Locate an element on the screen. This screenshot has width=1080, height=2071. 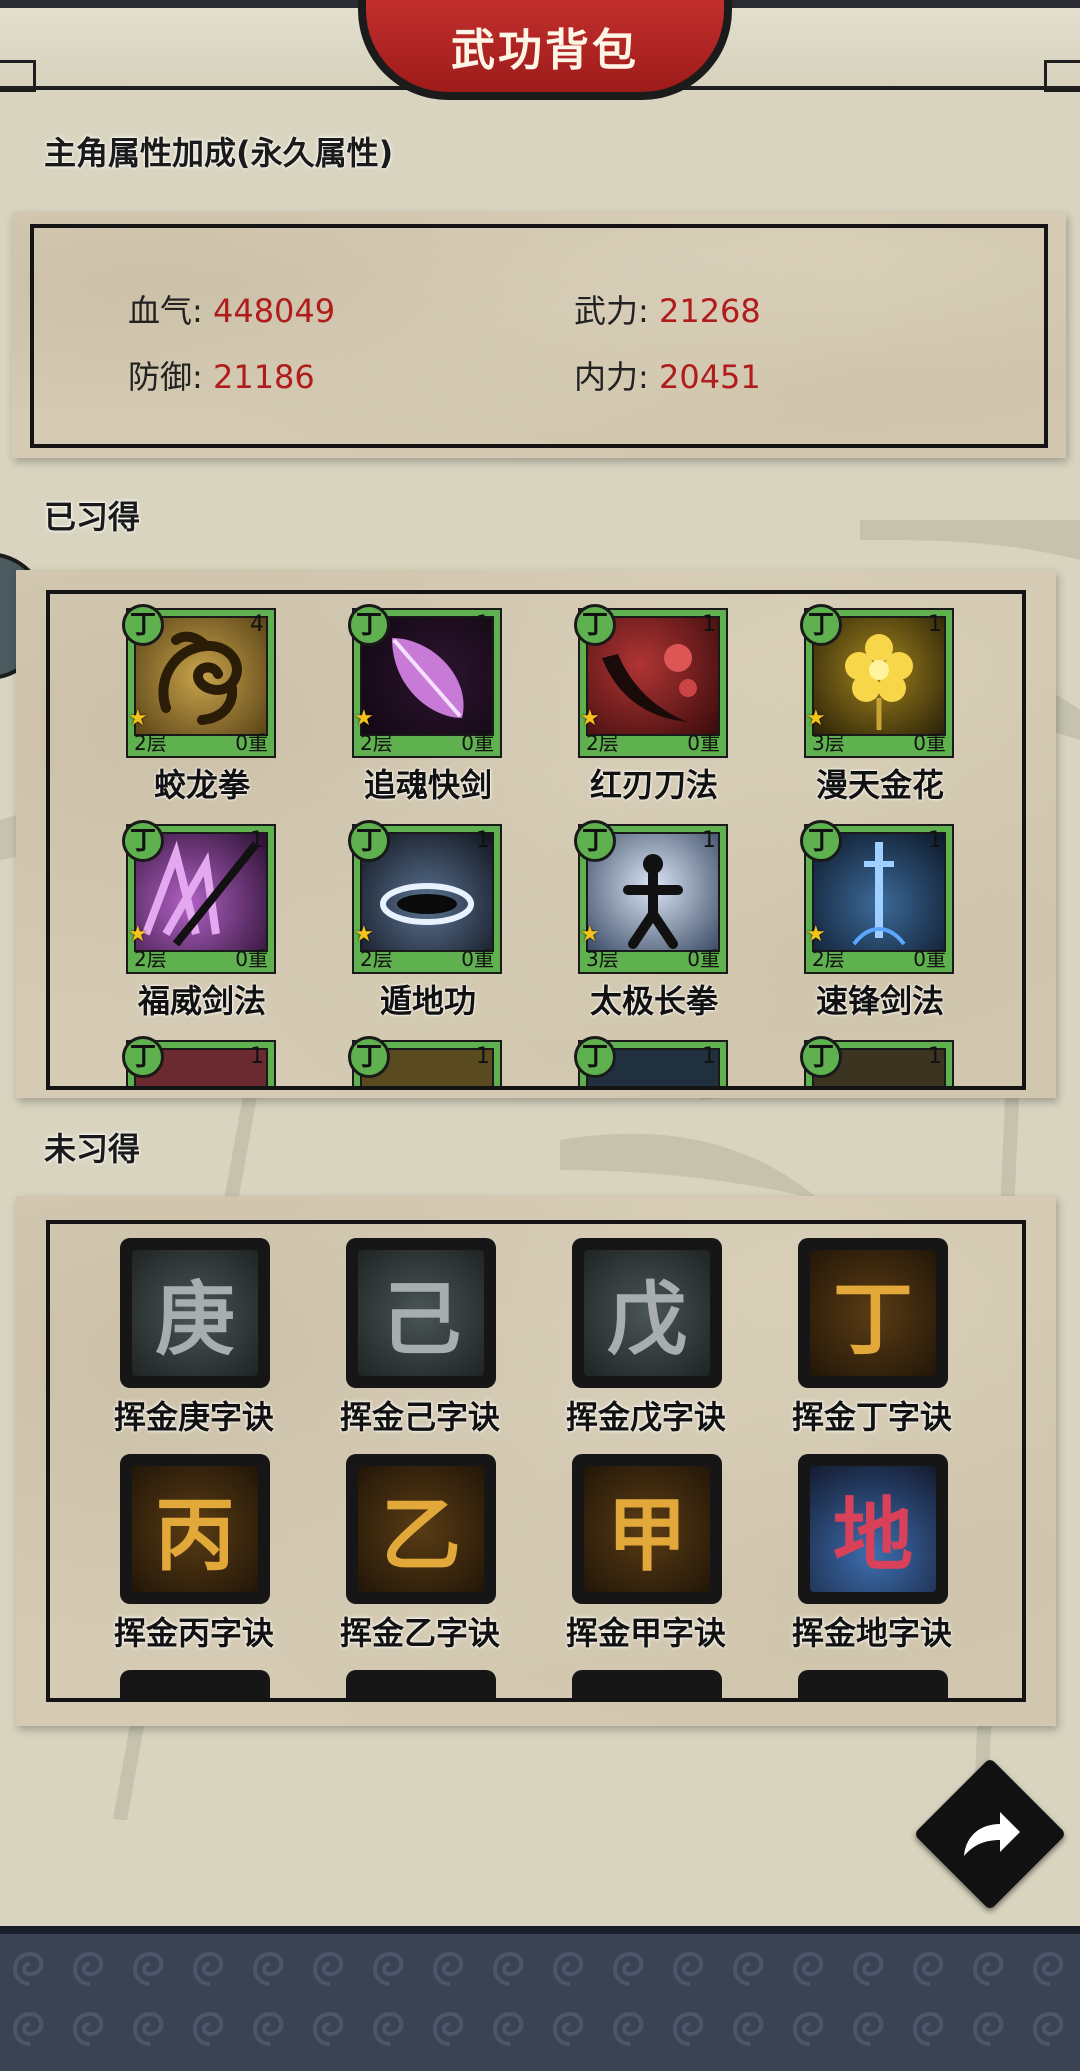
glyph-icon: 丁 is located at coordinates (873, 1319).